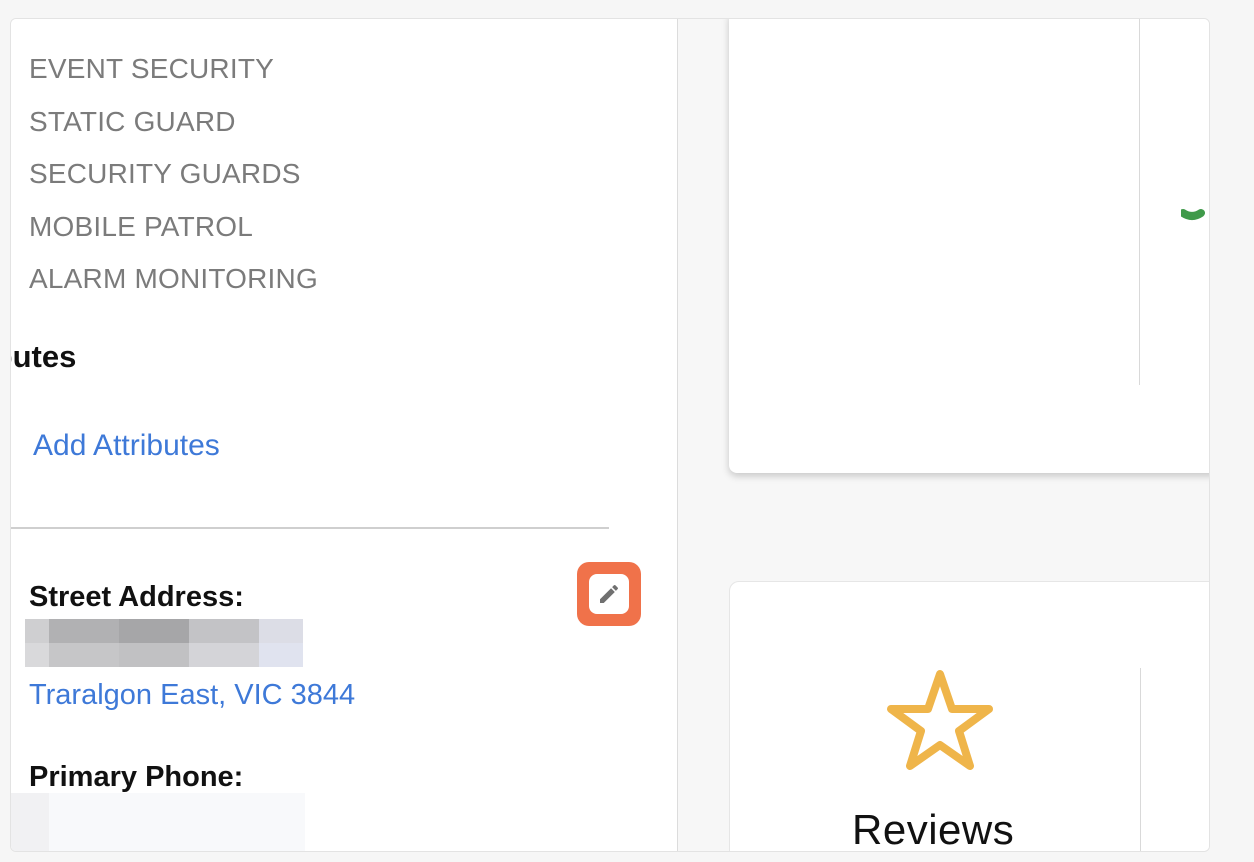 This screenshot has width=1254, height=862. I want to click on reviews-card: Reviews, so click(969, 716).